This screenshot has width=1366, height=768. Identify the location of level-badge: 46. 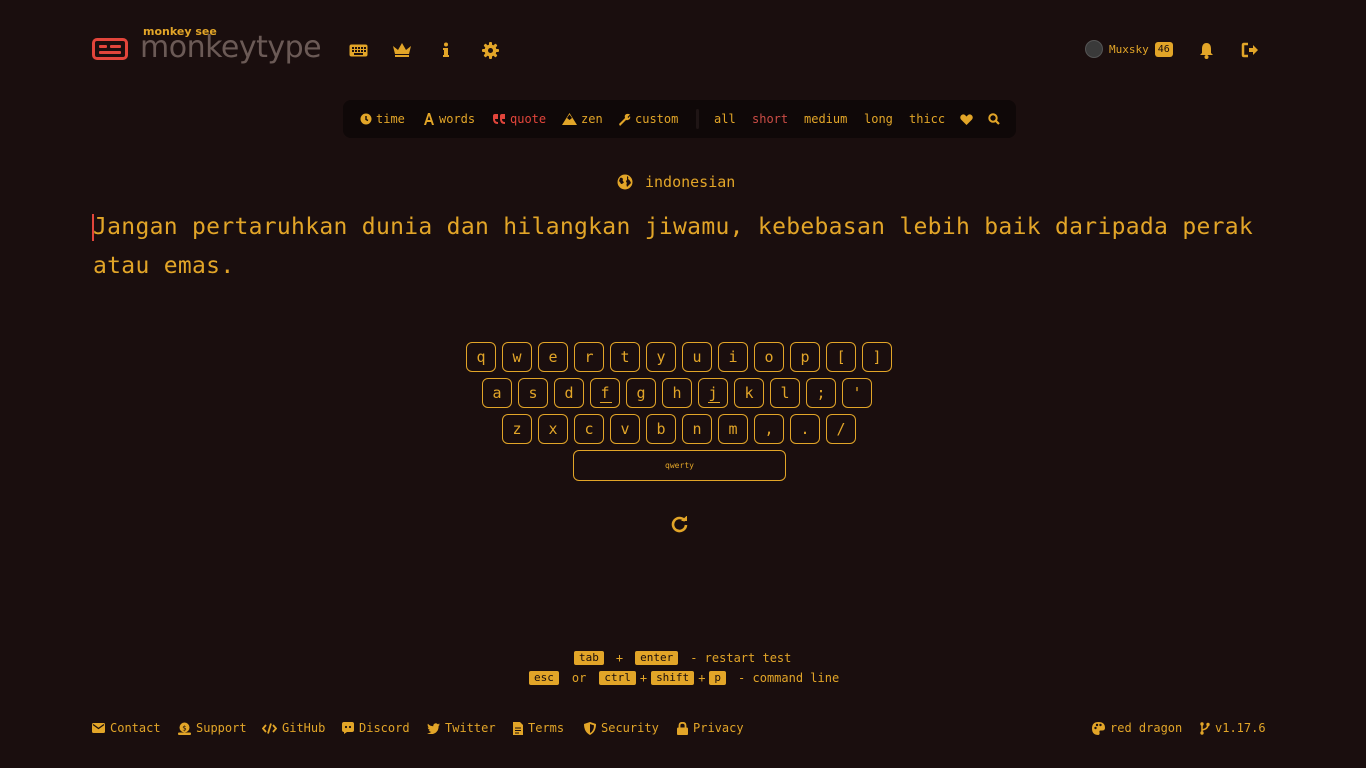
(1163, 49).